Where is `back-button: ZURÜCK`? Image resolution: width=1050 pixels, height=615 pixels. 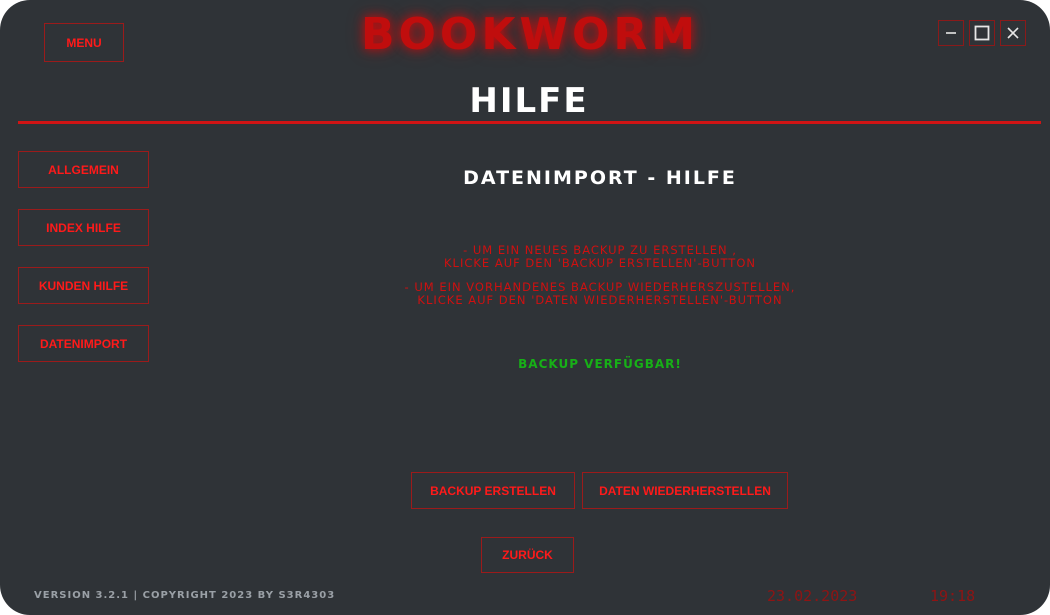
back-button: ZURÜCK is located at coordinates (527, 555).